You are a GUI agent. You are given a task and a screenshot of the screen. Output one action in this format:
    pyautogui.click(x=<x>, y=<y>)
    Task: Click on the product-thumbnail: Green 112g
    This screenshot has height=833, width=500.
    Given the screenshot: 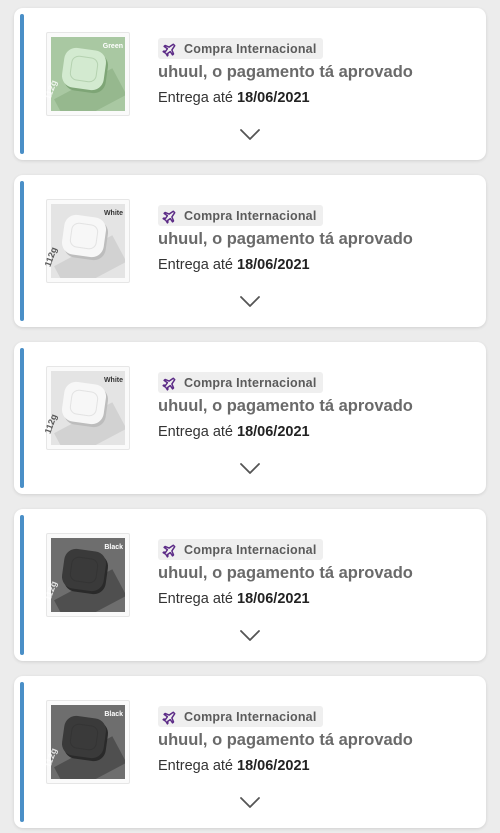 What is the action you would take?
    pyautogui.click(x=86, y=74)
    